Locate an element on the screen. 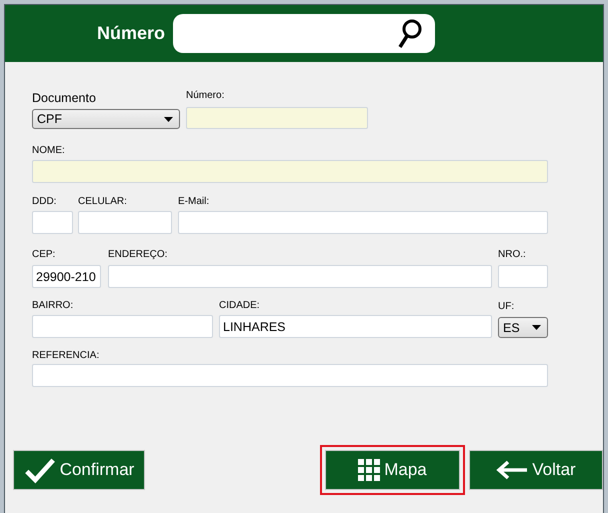 The height and width of the screenshot is (513, 608). field-label: CEP: is located at coordinates (44, 254).